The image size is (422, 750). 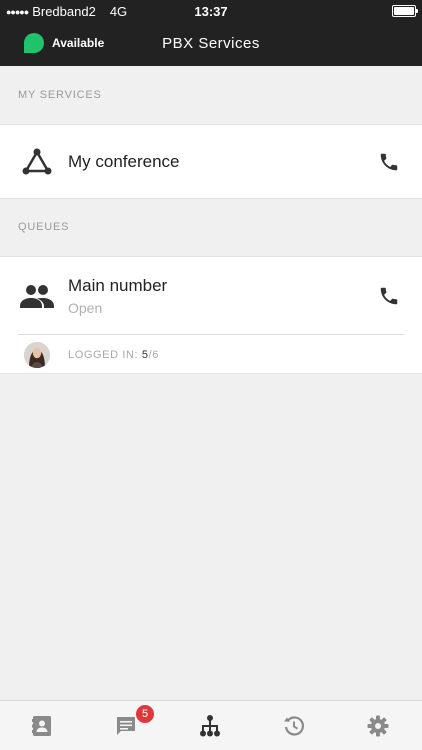 I want to click on section-label-my-services: MY SERVICES, so click(x=60, y=95).